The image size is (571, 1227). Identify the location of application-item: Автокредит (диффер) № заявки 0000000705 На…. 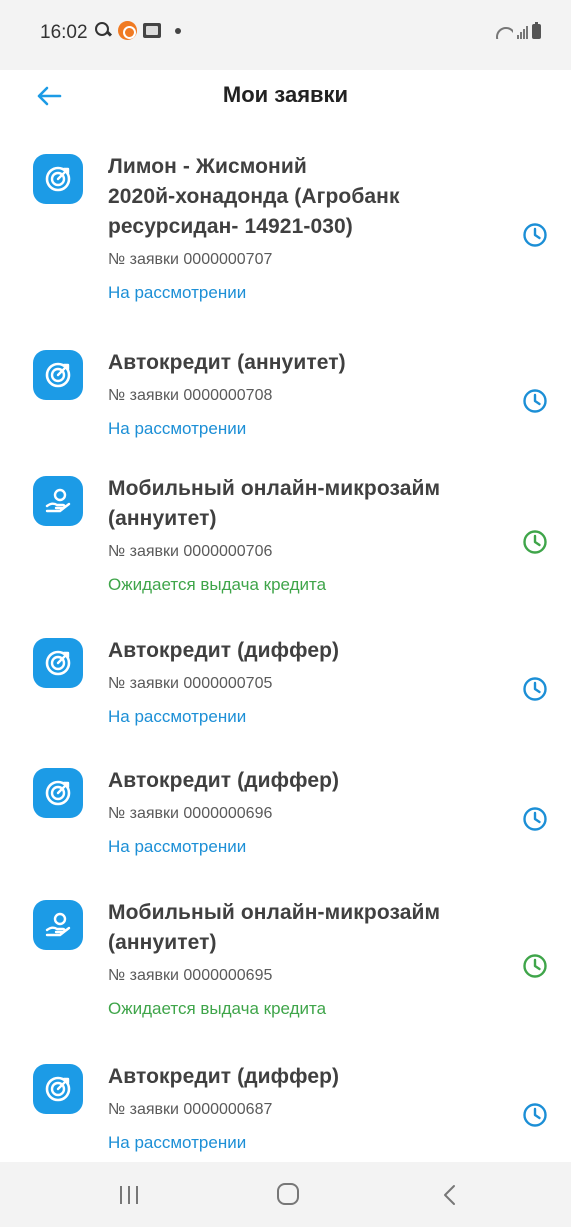
(285, 682).